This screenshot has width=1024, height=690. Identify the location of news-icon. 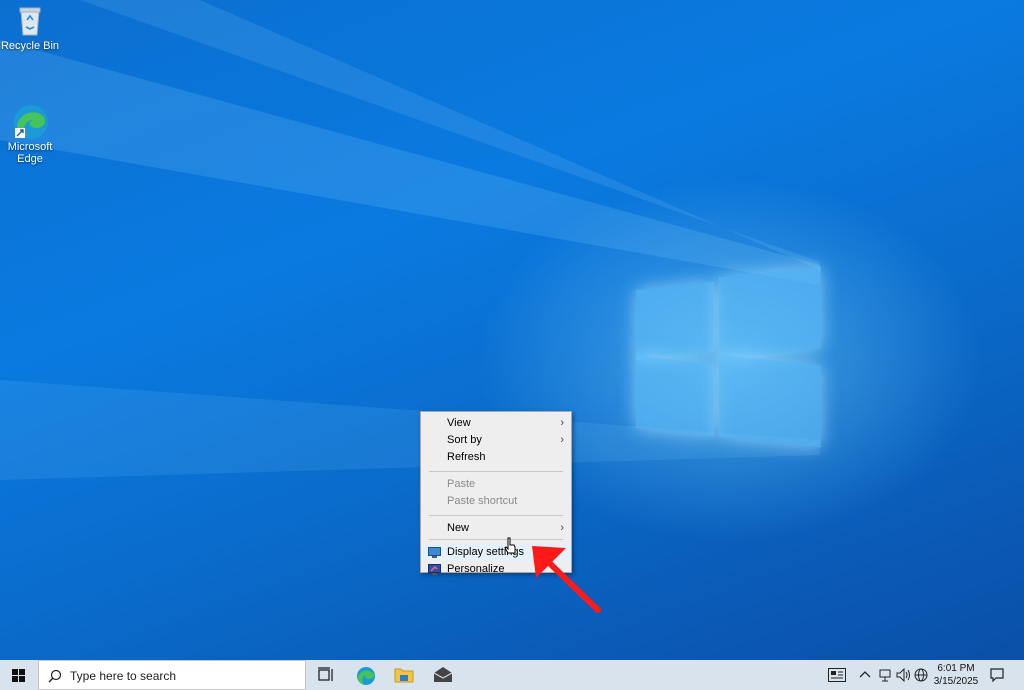
(837, 675).